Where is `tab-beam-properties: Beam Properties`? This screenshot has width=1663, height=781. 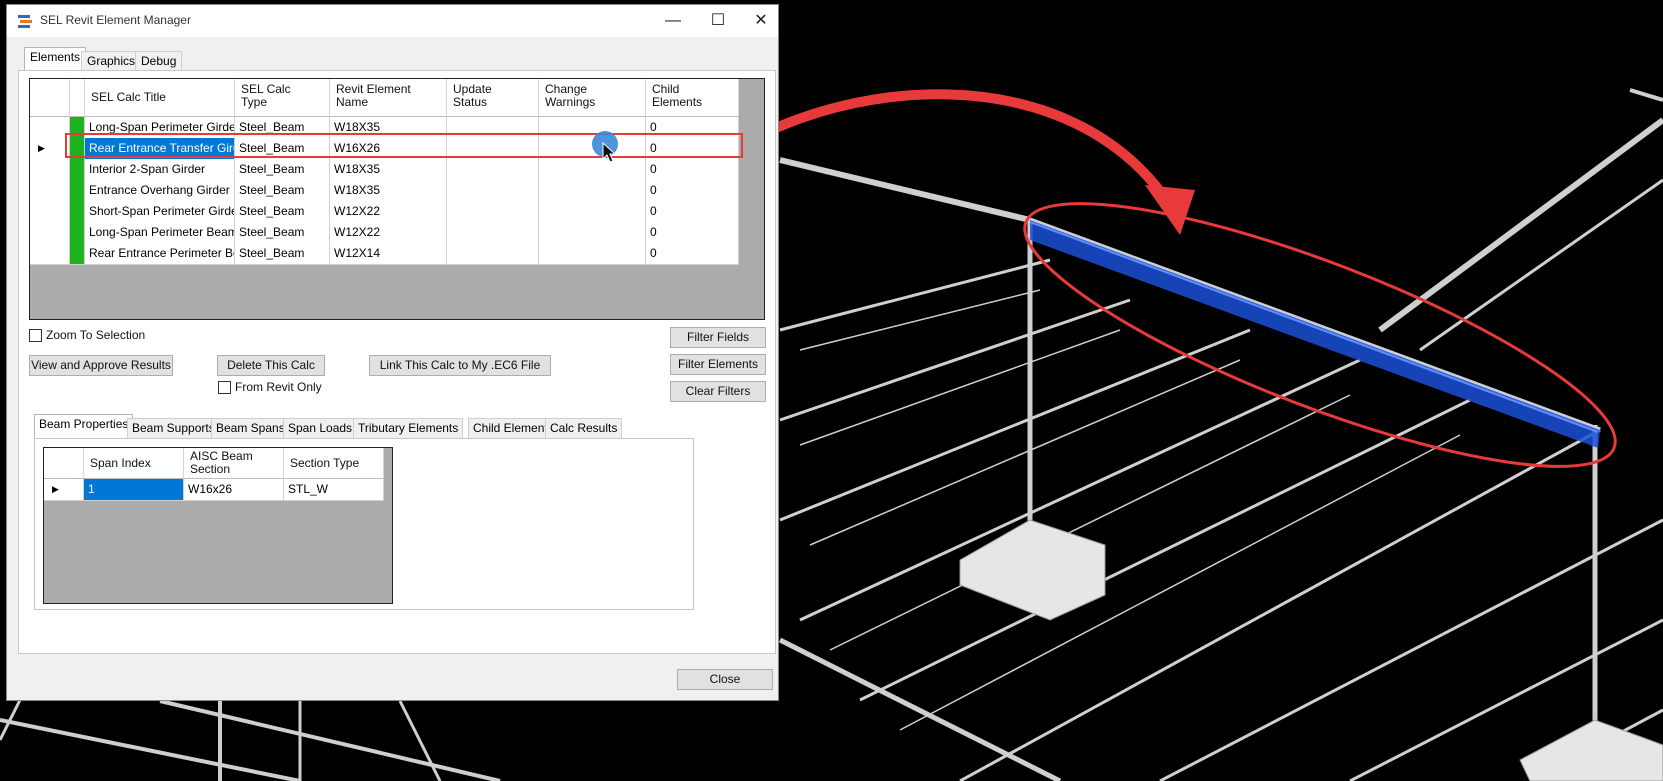 tab-beam-properties: Beam Properties is located at coordinates (84, 426).